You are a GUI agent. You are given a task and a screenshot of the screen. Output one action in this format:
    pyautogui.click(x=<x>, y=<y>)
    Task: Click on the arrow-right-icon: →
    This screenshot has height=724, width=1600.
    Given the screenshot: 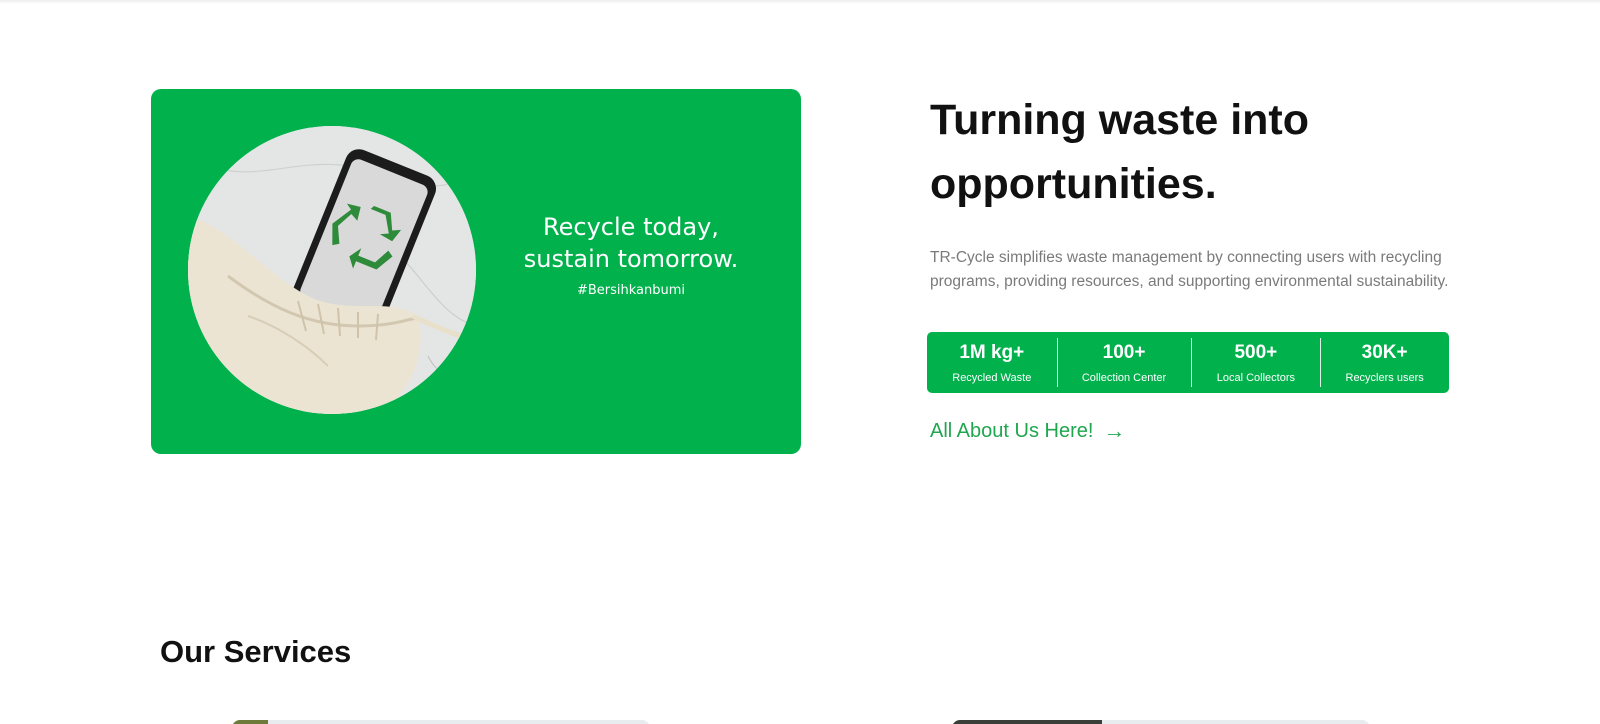 What is the action you would take?
    pyautogui.click(x=1114, y=430)
    